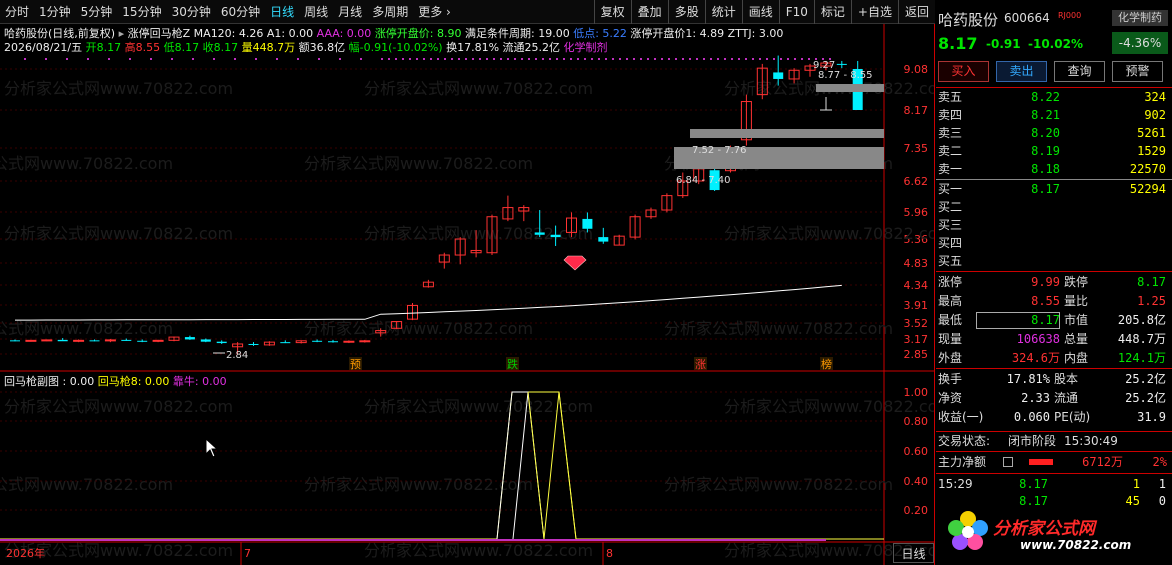 The width and height of the screenshot is (1172, 565). What do you see at coordinates (826, 364) in the screenshot?
I see `event-tag: 榜` at bounding box center [826, 364].